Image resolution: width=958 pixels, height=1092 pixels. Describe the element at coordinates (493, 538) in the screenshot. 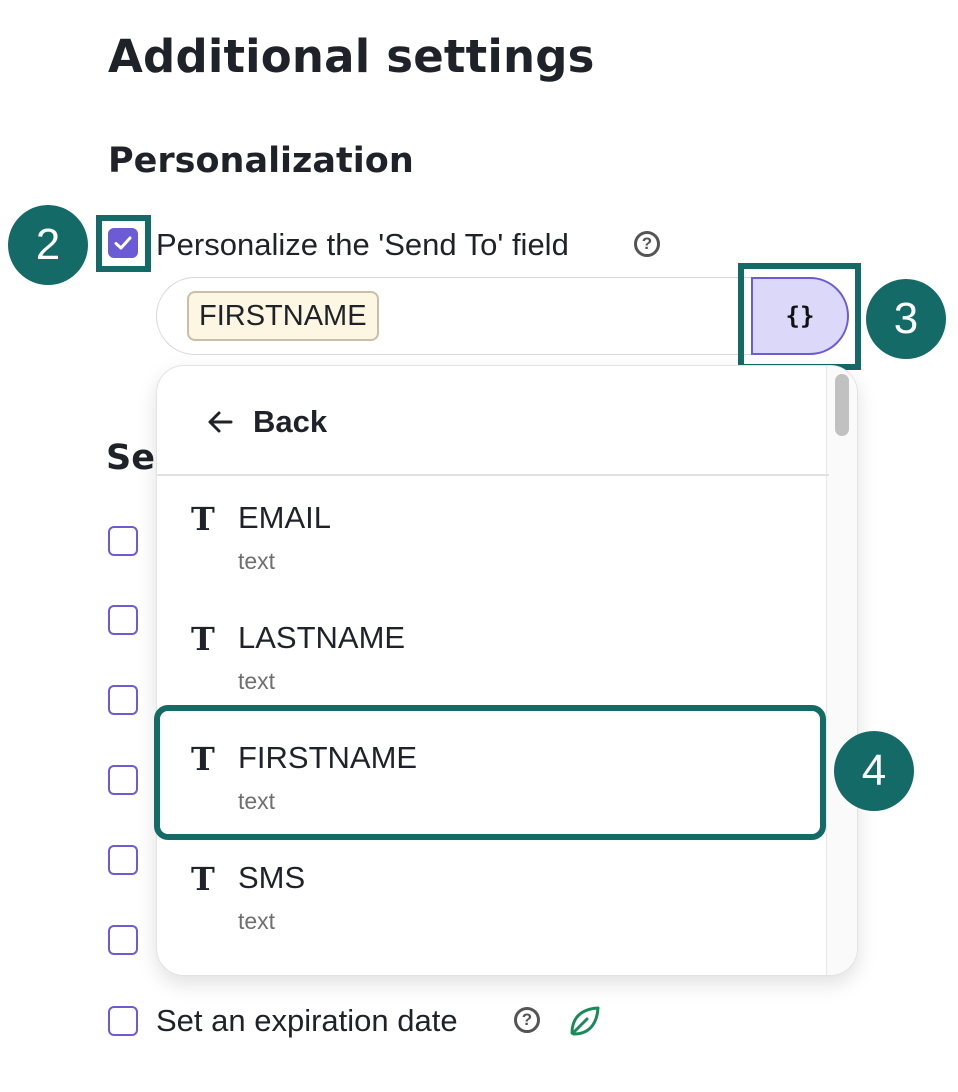

I see `dropdown-option-email: T EMAIL text` at that location.